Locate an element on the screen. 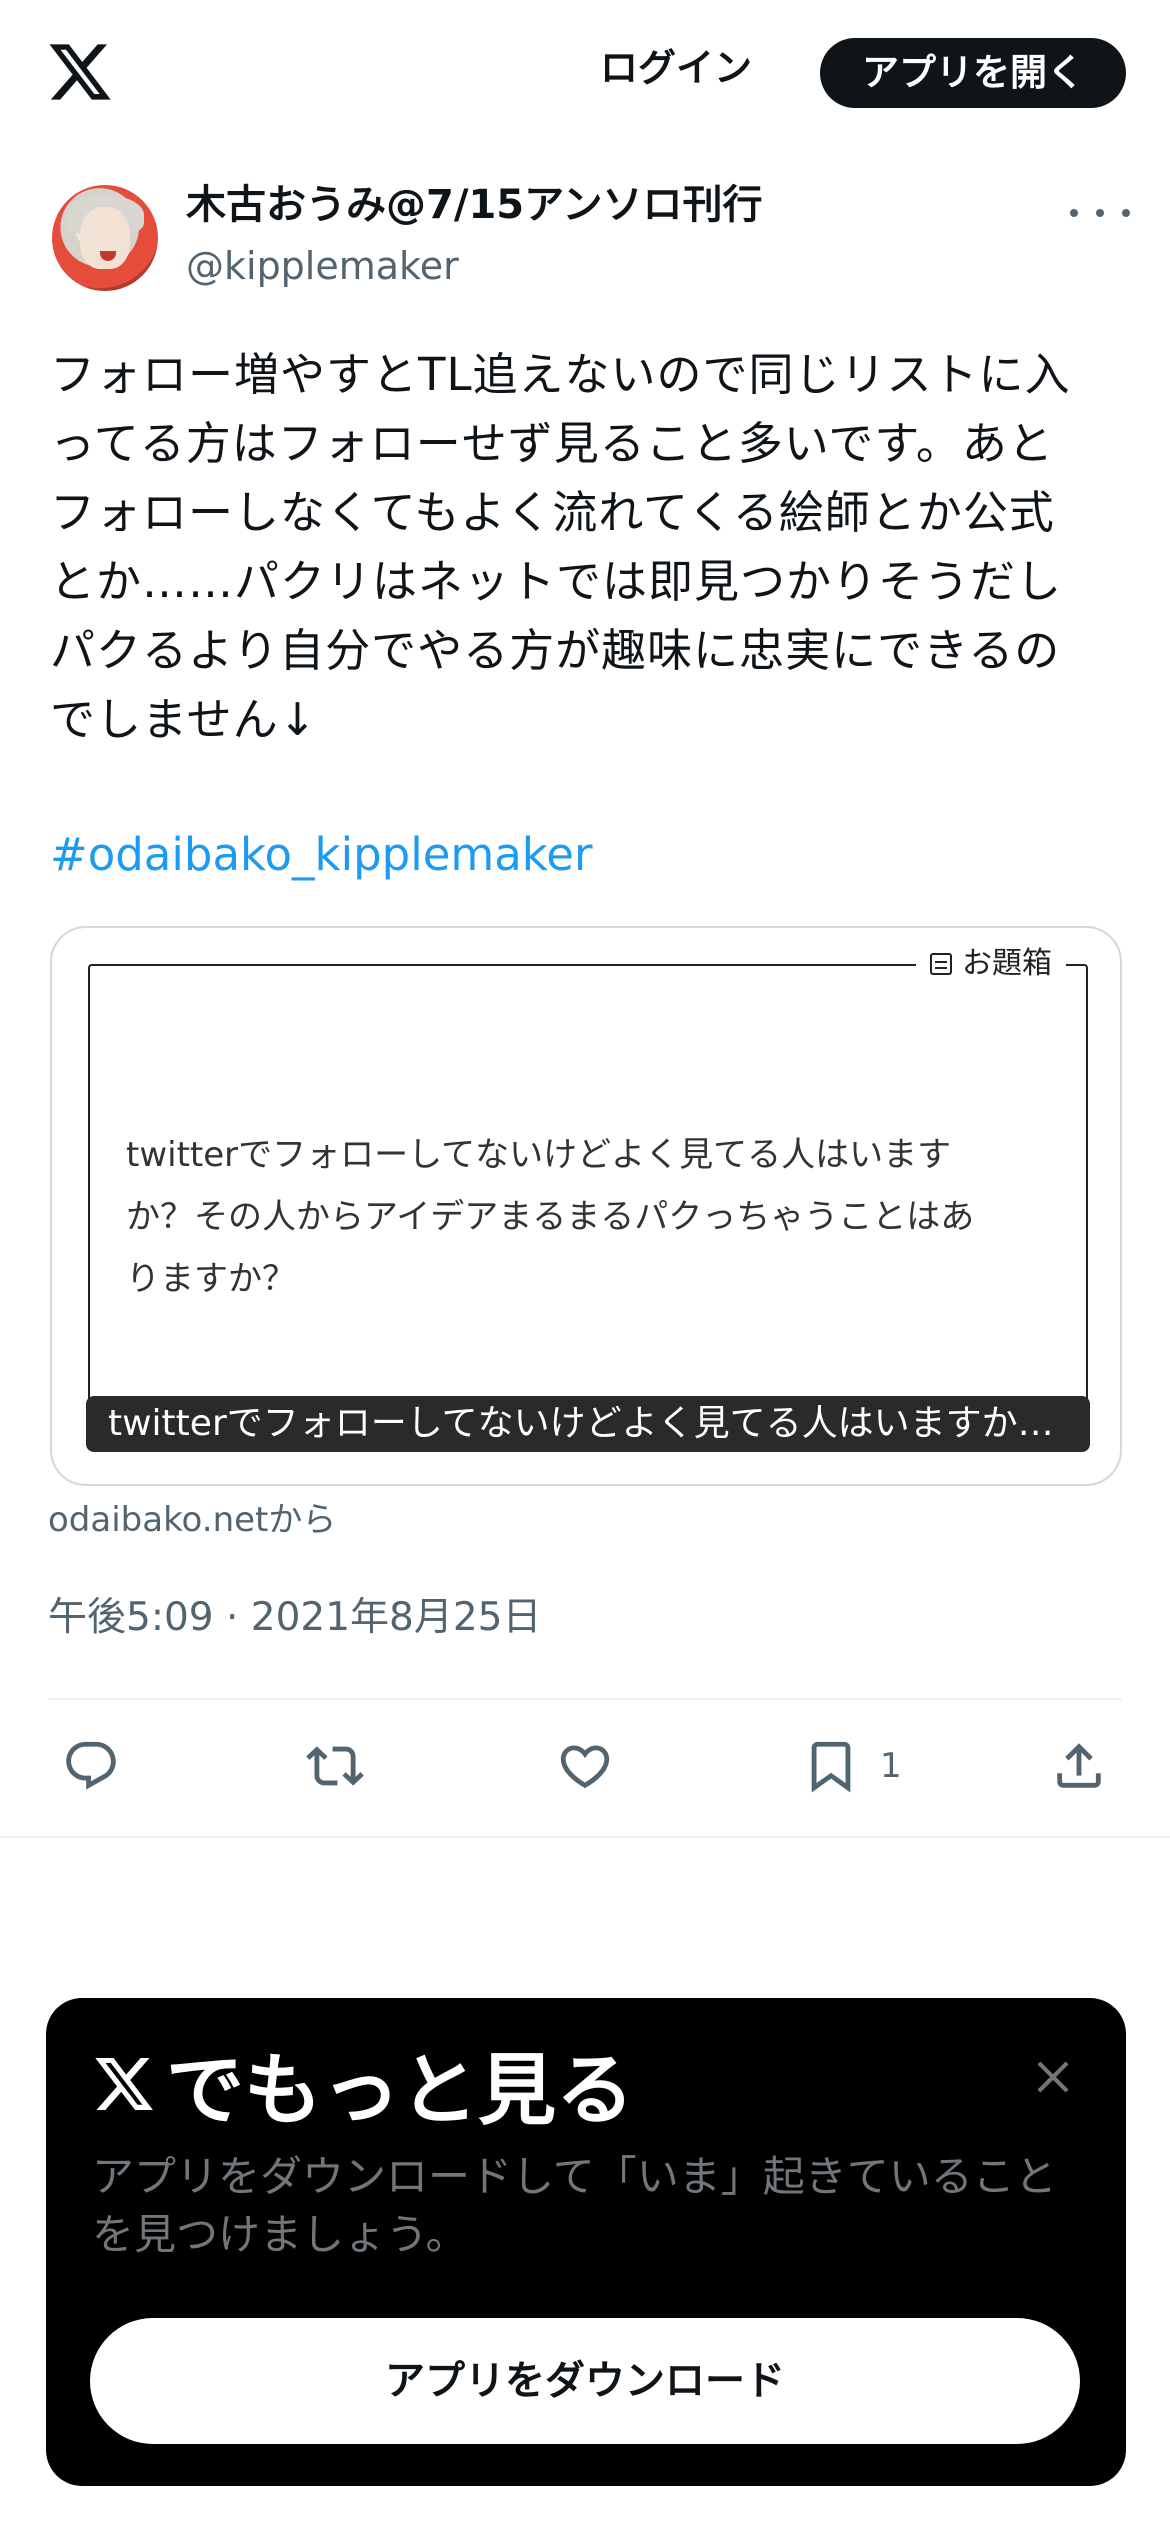  promo-description: アプリをダウンロードして「いま」起きていること を見つけましょう。 is located at coordinates (574, 2205).